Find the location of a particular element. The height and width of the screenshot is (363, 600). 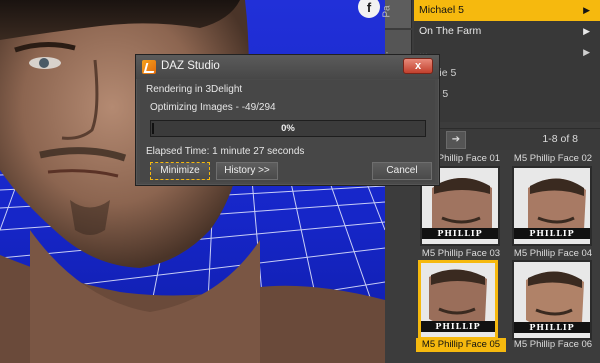

menu-item-4: ...anie 5 is located at coordinates (507, 73).